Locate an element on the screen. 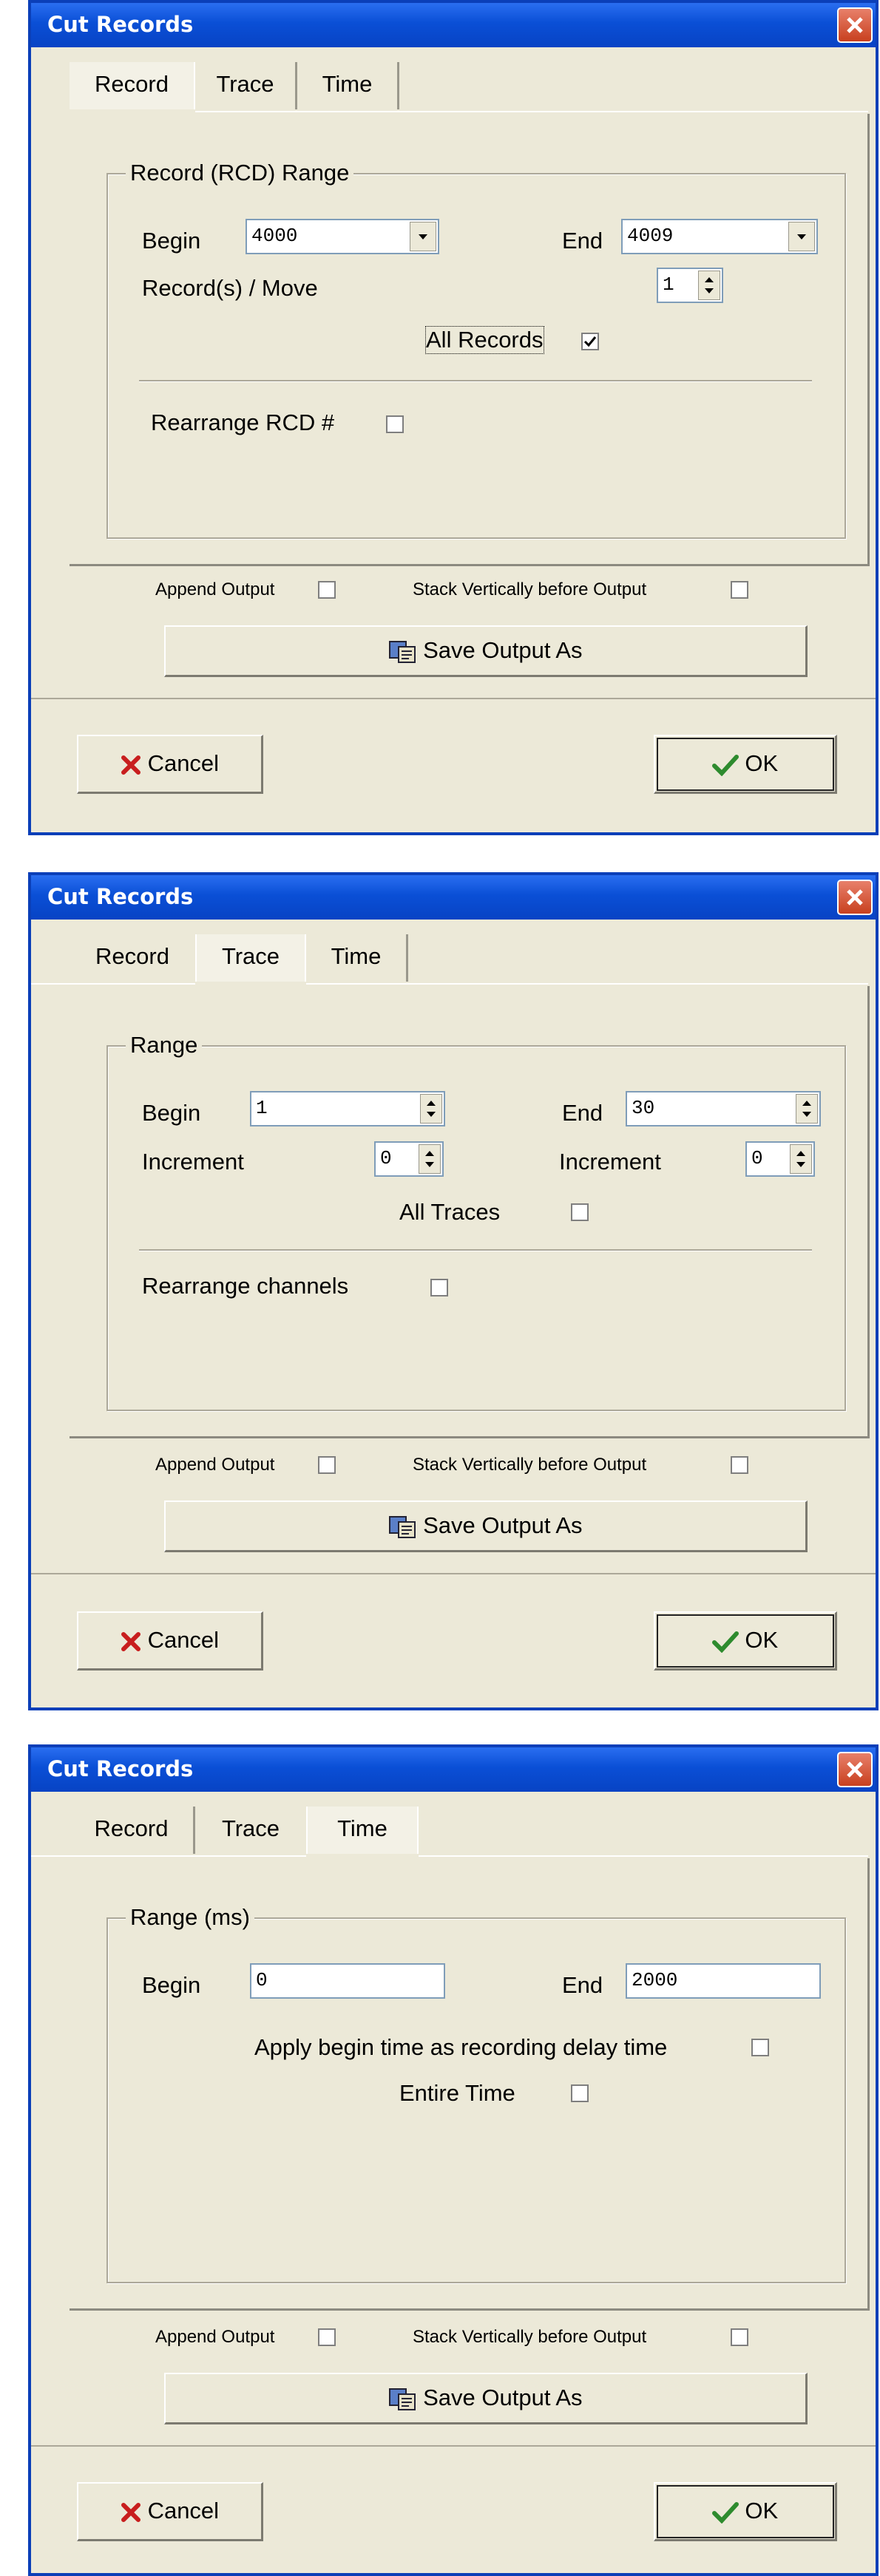  increment2-stepper: 0 is located at coordinates (780, 1159).